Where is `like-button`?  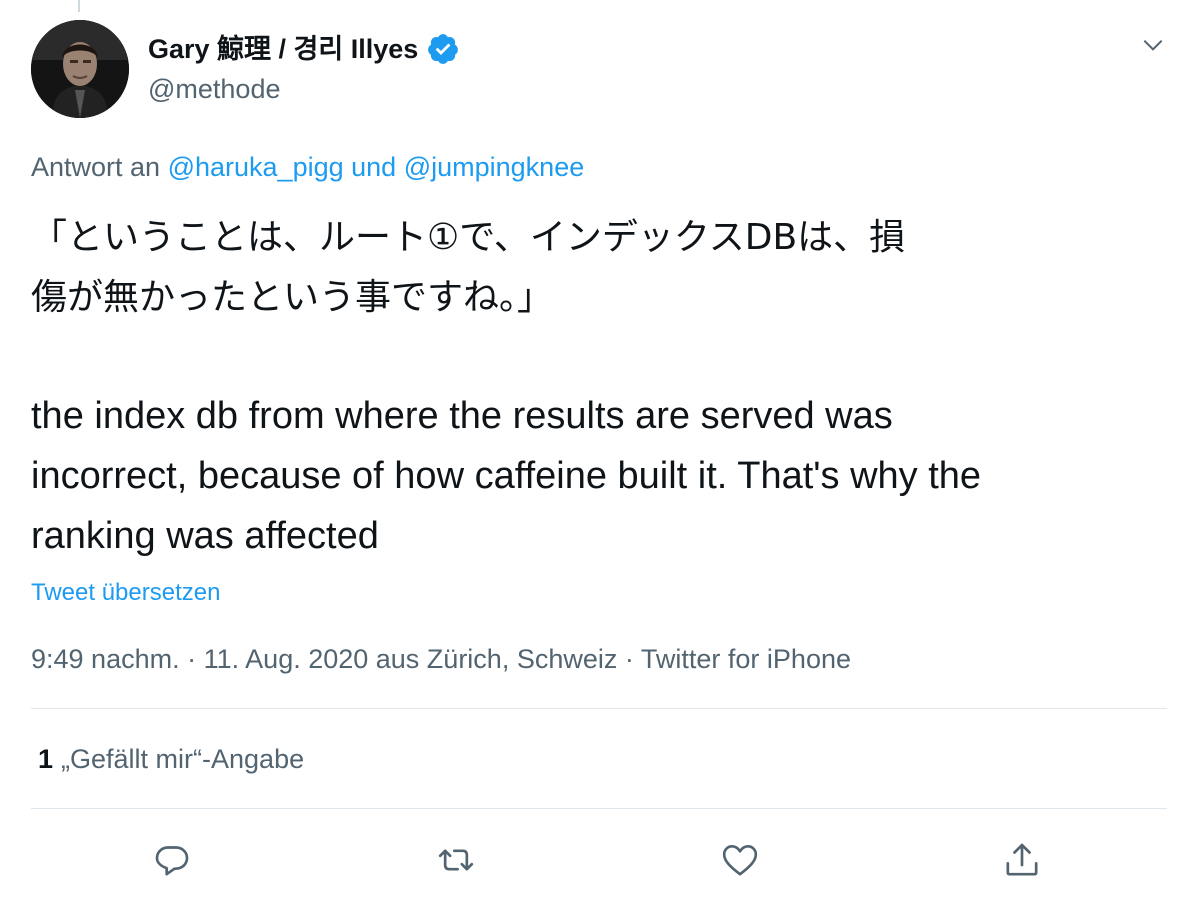 like-button is located at coordinates (740, 860).